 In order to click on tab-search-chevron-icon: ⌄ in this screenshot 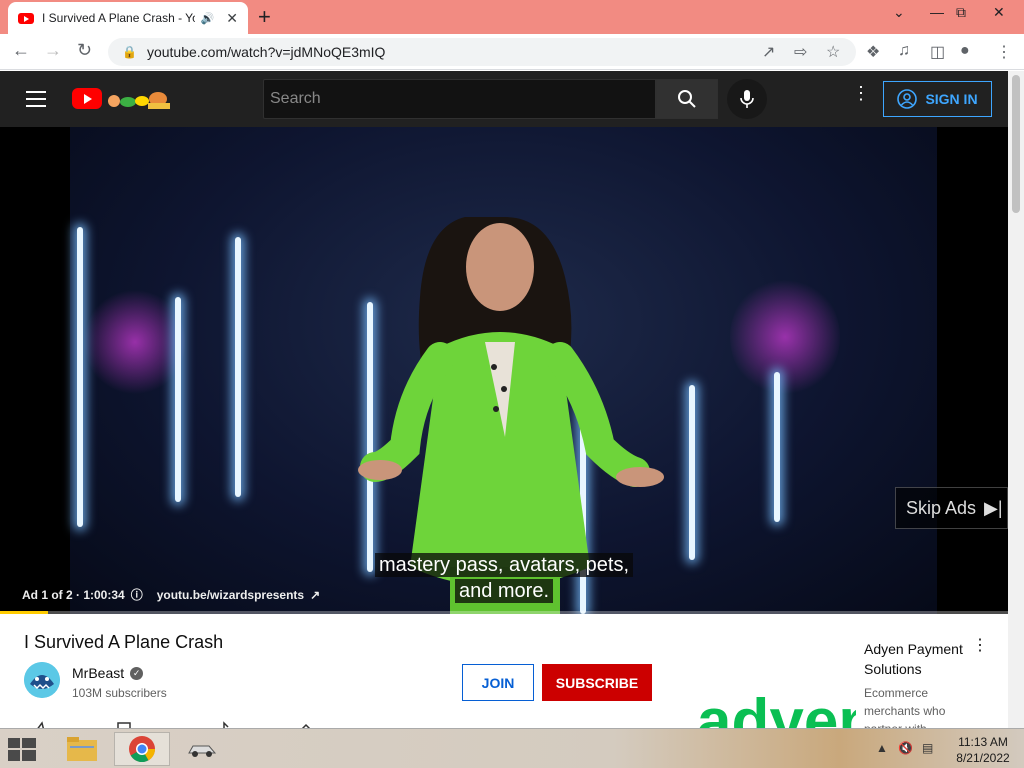, I will do `click(899, 12)`.